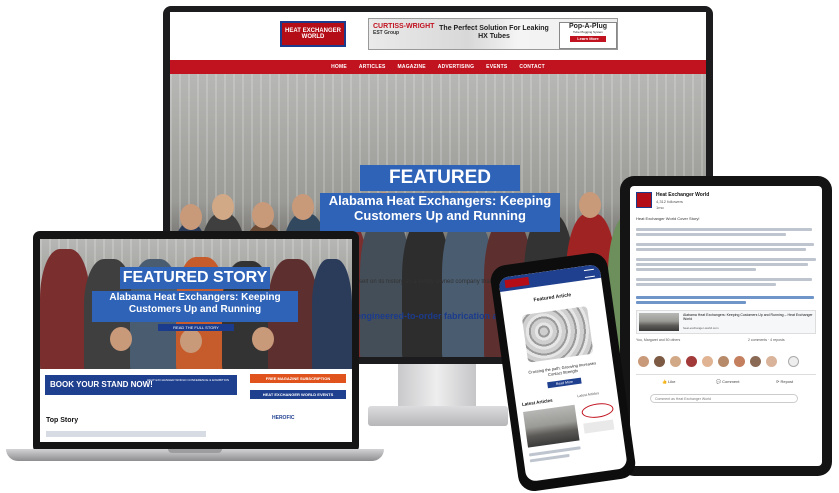 The image size is (839, 493). Describe the element at coordinates (313, 34) in the screenshot. I see `site-logo: HEAT EXCHANGER WORLD` at that location.